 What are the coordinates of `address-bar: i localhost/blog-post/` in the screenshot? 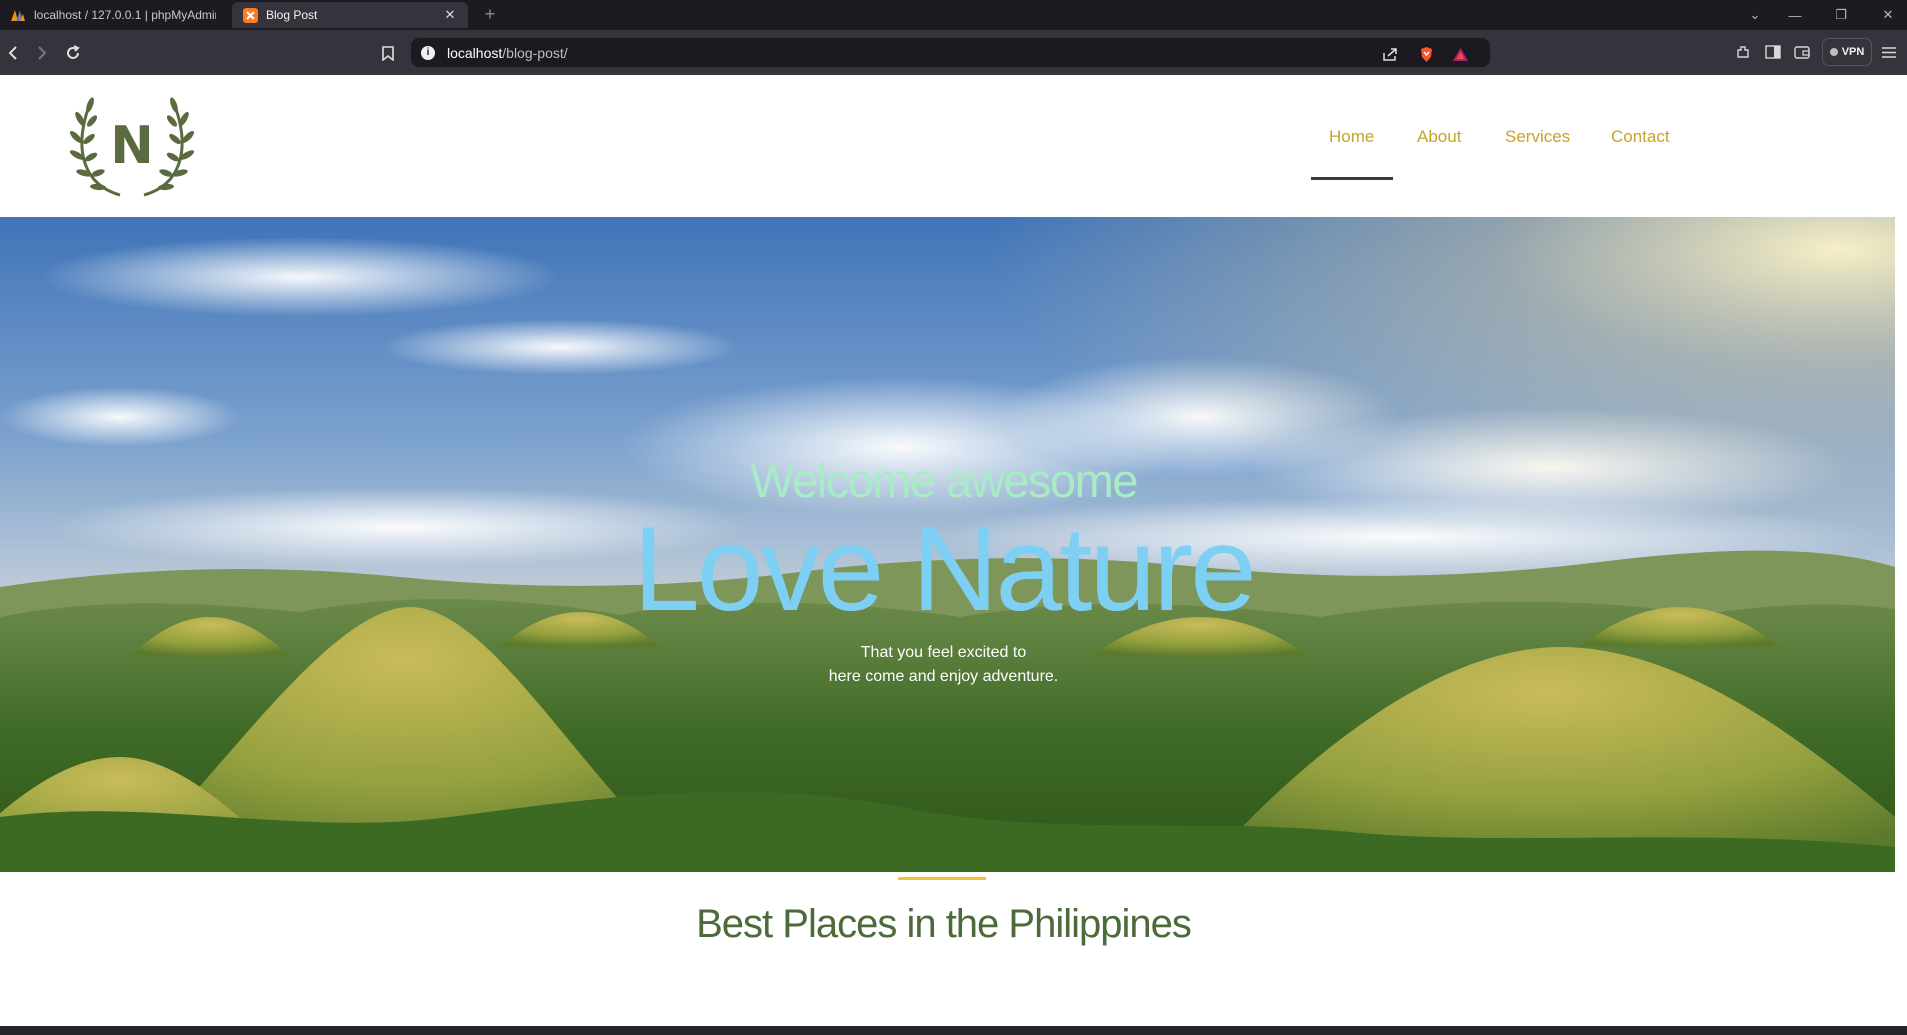 It's located at (950, 52).